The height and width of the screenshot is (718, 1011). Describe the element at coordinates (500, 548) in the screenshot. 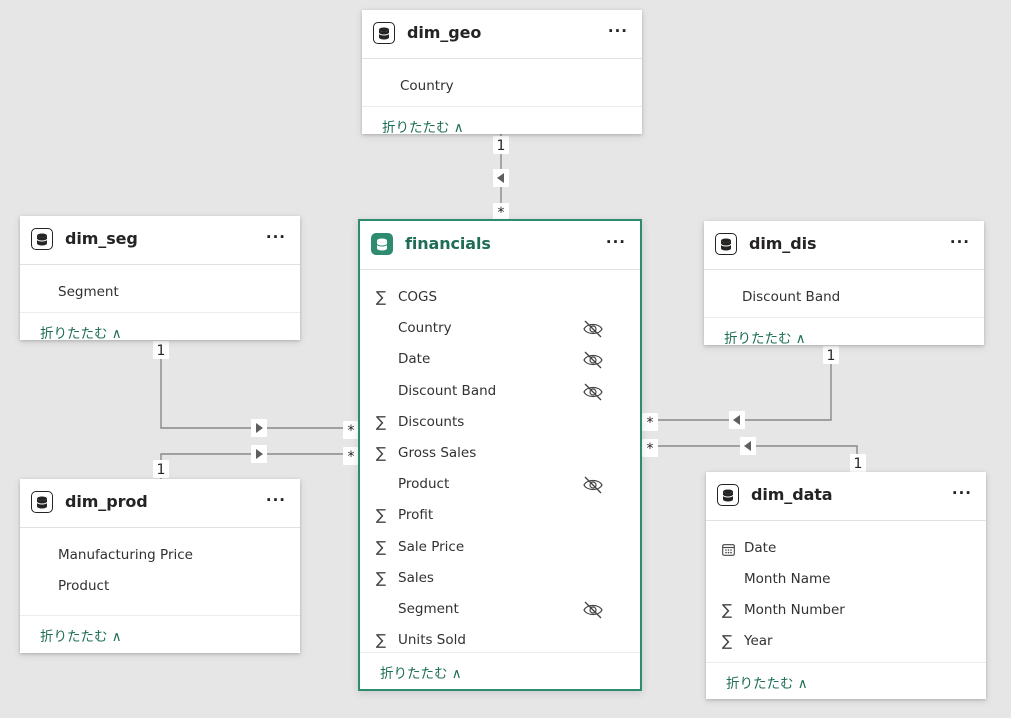

I see `field-row: ∑ Sale Price` at that location.